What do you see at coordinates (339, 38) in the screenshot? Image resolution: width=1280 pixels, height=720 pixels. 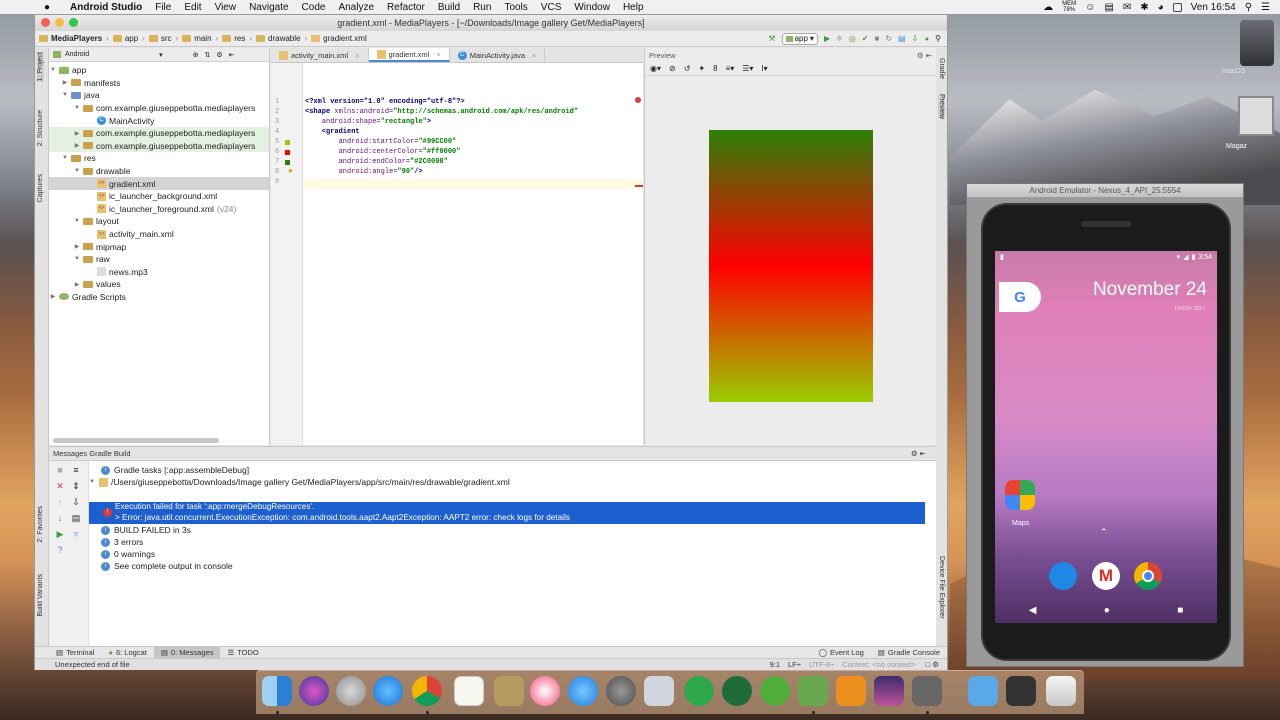 I see `breadcrumb-file: gradient.xml` at bounding box center [339, 38].